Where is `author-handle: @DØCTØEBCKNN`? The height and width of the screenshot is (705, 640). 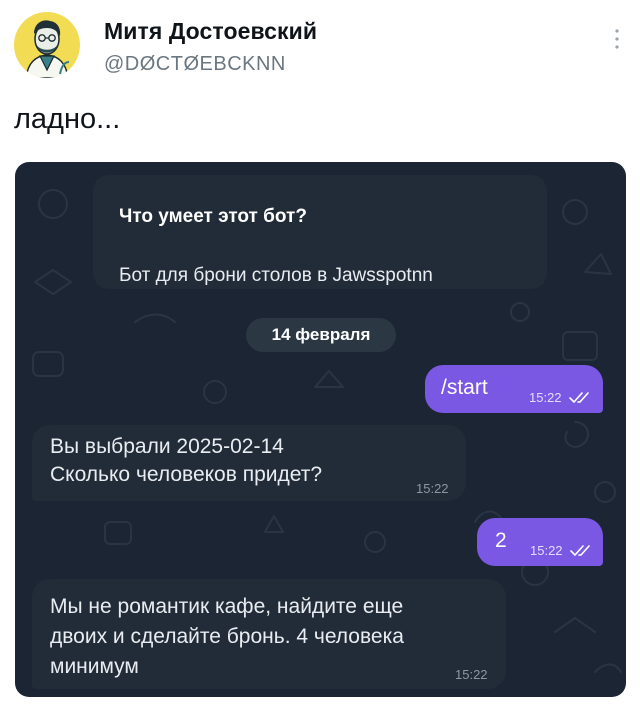 author-handle: @DØCTØEBCKNN is located at coordinates (195, 64).